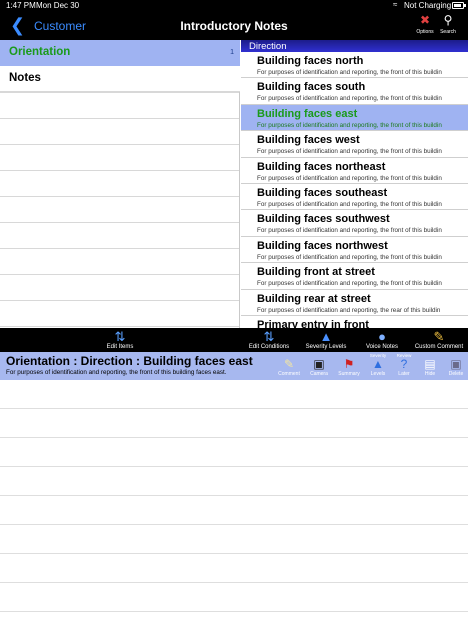 Image resolution: width=468 pixels, height=624 pixels. Describe the element at coordinates (120, 79) in the screenshot. I see `category-item-notes: Notes` at that location.